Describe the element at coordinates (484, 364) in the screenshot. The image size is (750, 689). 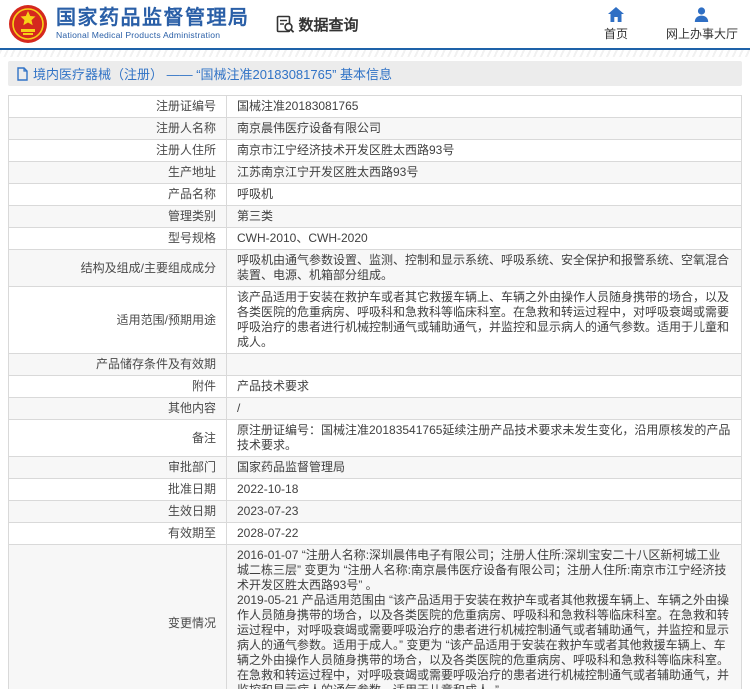
I see `row-value` at that location.